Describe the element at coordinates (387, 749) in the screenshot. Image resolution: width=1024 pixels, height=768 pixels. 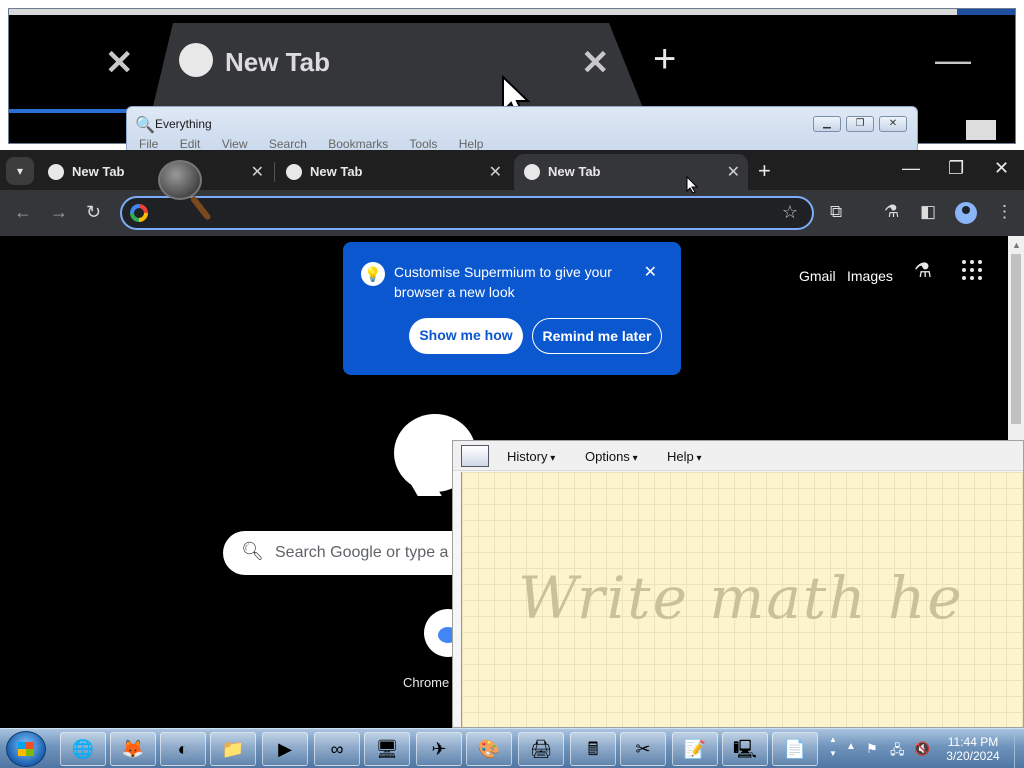
I see `network-search-icon: 🖥` at that location.